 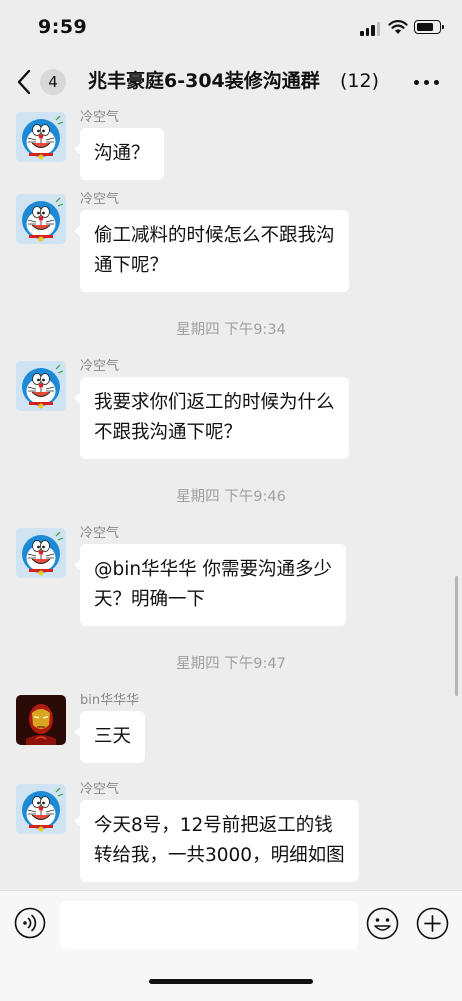 I want to click on chat-title: 兆丰豪庭6-304装修沟通群, so click(x=204, y=81).